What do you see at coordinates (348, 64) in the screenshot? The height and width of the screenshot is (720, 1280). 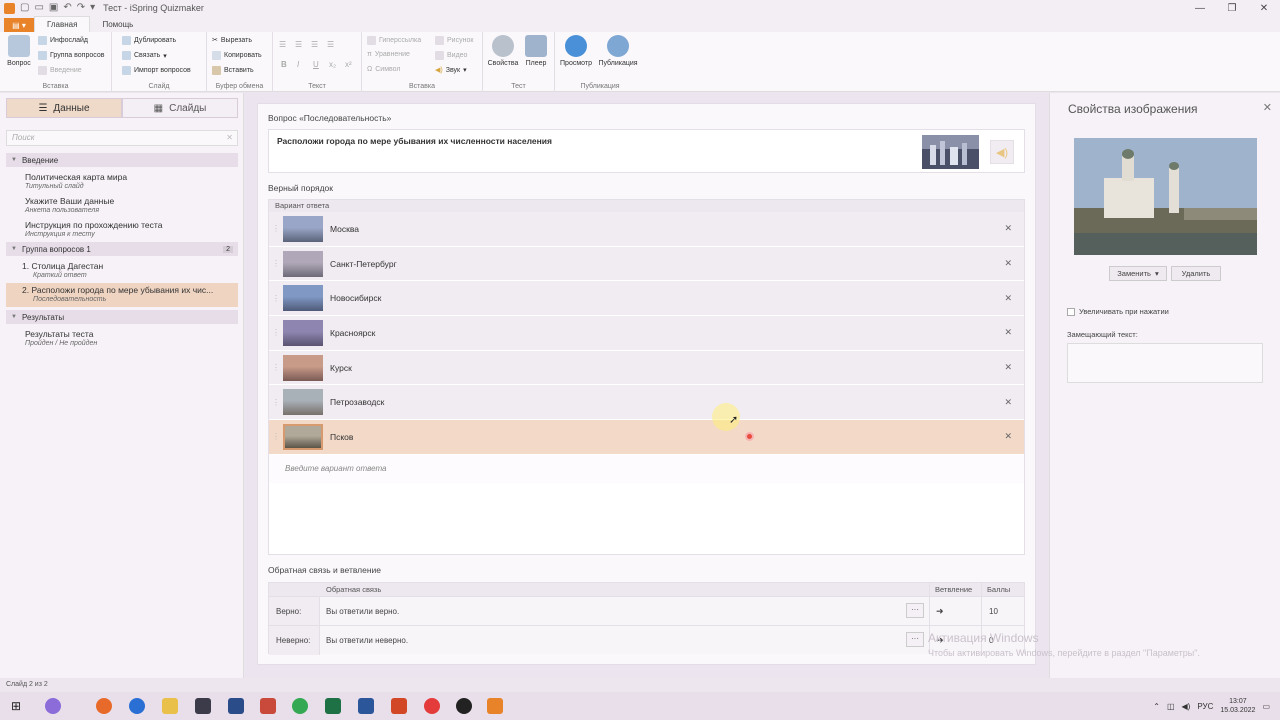 I see `superscript-icon: x²` at bounding box center [348, 64].